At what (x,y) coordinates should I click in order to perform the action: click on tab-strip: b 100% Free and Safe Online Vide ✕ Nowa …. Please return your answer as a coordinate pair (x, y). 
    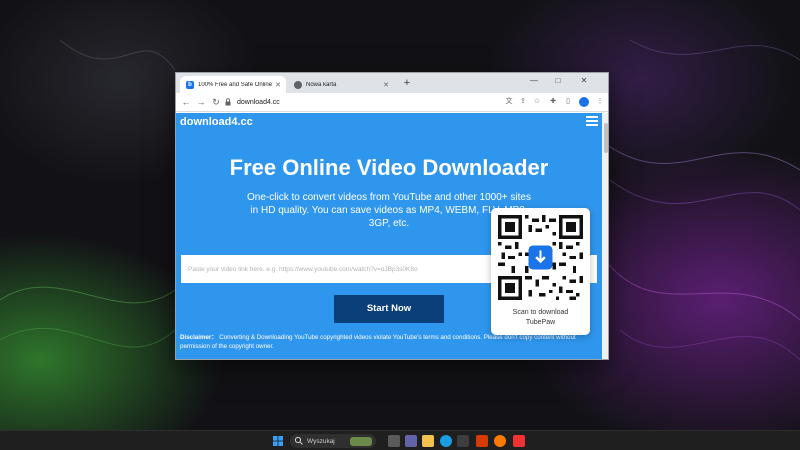
    Looking at the image, I should click on (392, 83).